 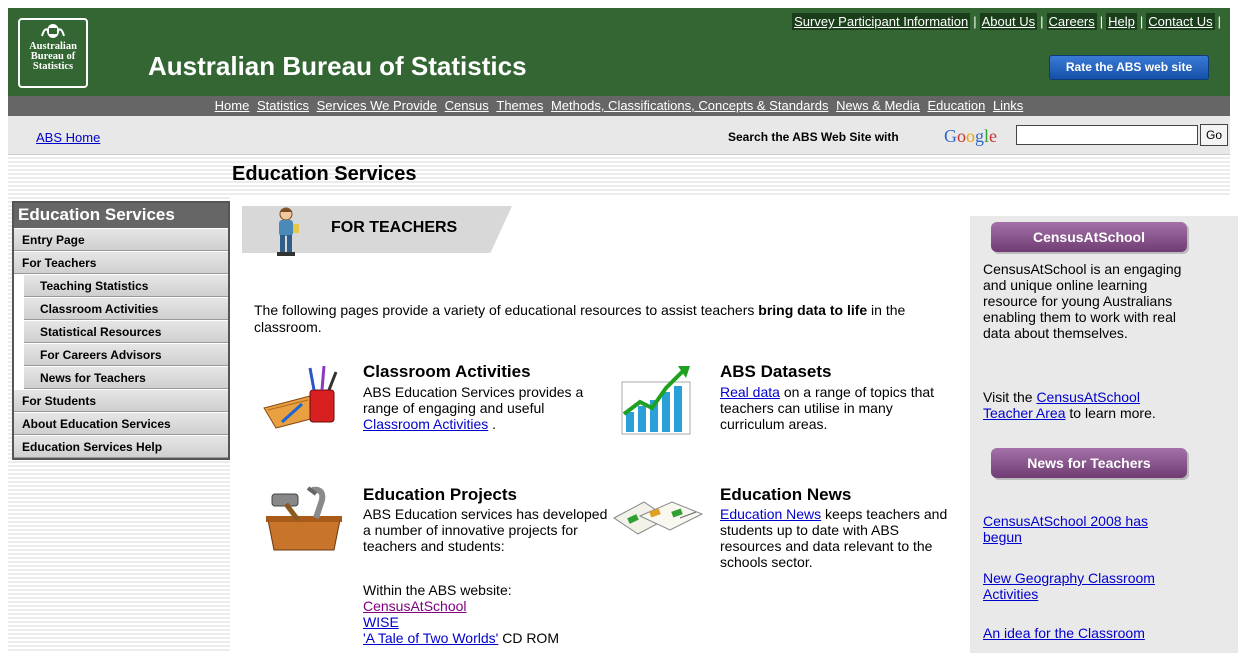 What do you see at coordinates (447, 371) in the screenshot?
I see `classroom-activities-title: Classroom Activities` at bounding box center [447, 371].